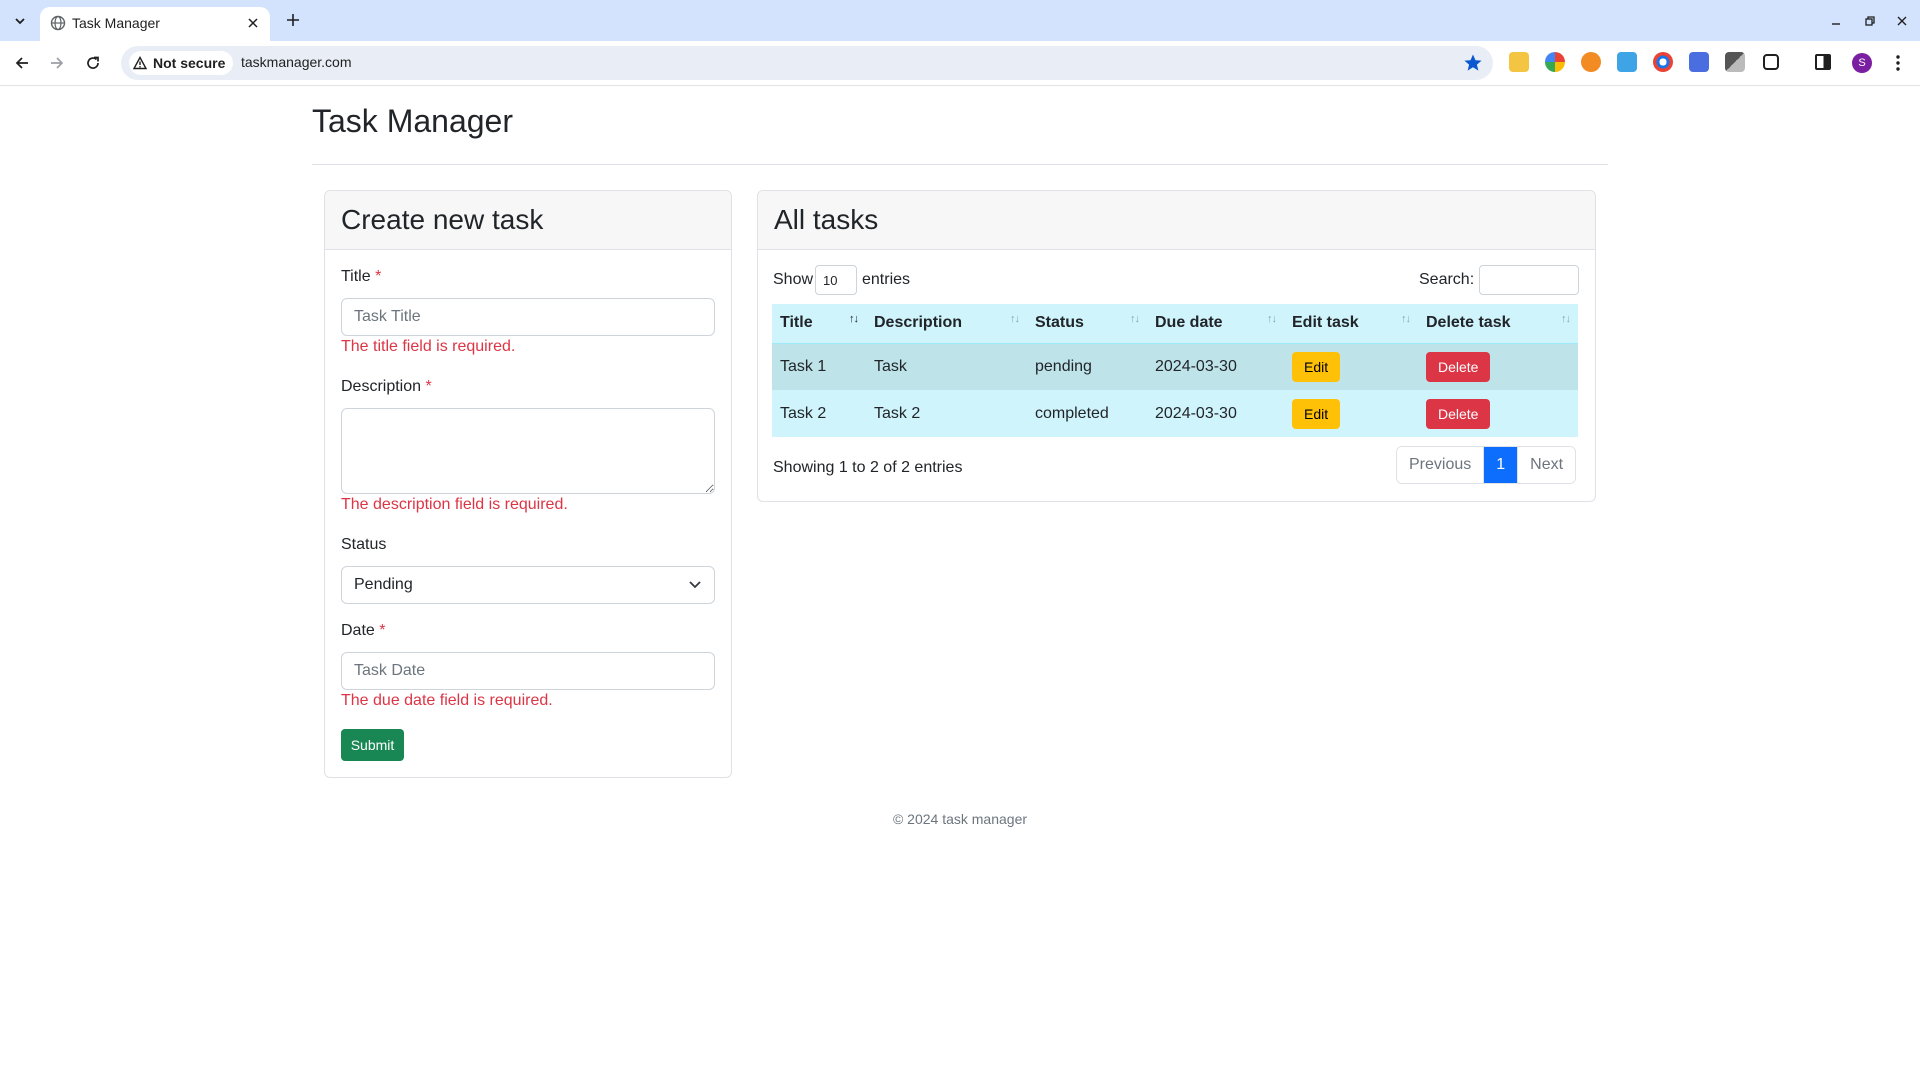 Image resolution: width=1920 pixels, height=1080 pixels. What do you see at coordinates (854, 319) in the screenshot?
I see `sort-ascending-icon: ↑↓` at bounding box center [854, 319].